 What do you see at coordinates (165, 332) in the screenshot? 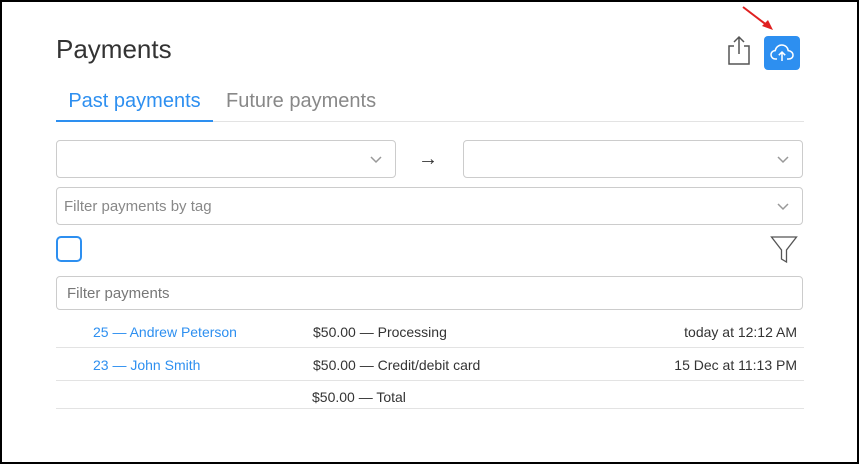
I see `payment-link: 25 — Andrew Peterson` at bounding box center [165, 332].